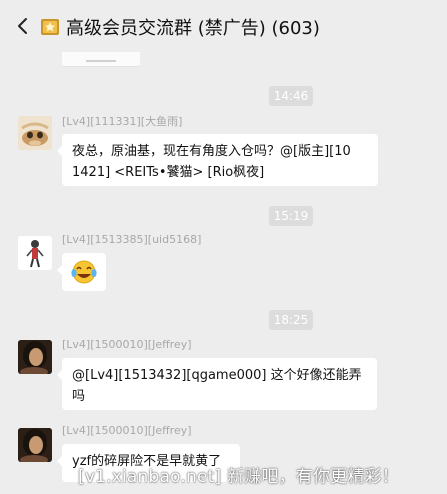 This screenshot has width=447, height=494. Describe the element at coordinates (238, 477) in the screenshot. I see `watermark-text: [v1.xianbao.net] 新赚吧，有你更精彩！` at that location.